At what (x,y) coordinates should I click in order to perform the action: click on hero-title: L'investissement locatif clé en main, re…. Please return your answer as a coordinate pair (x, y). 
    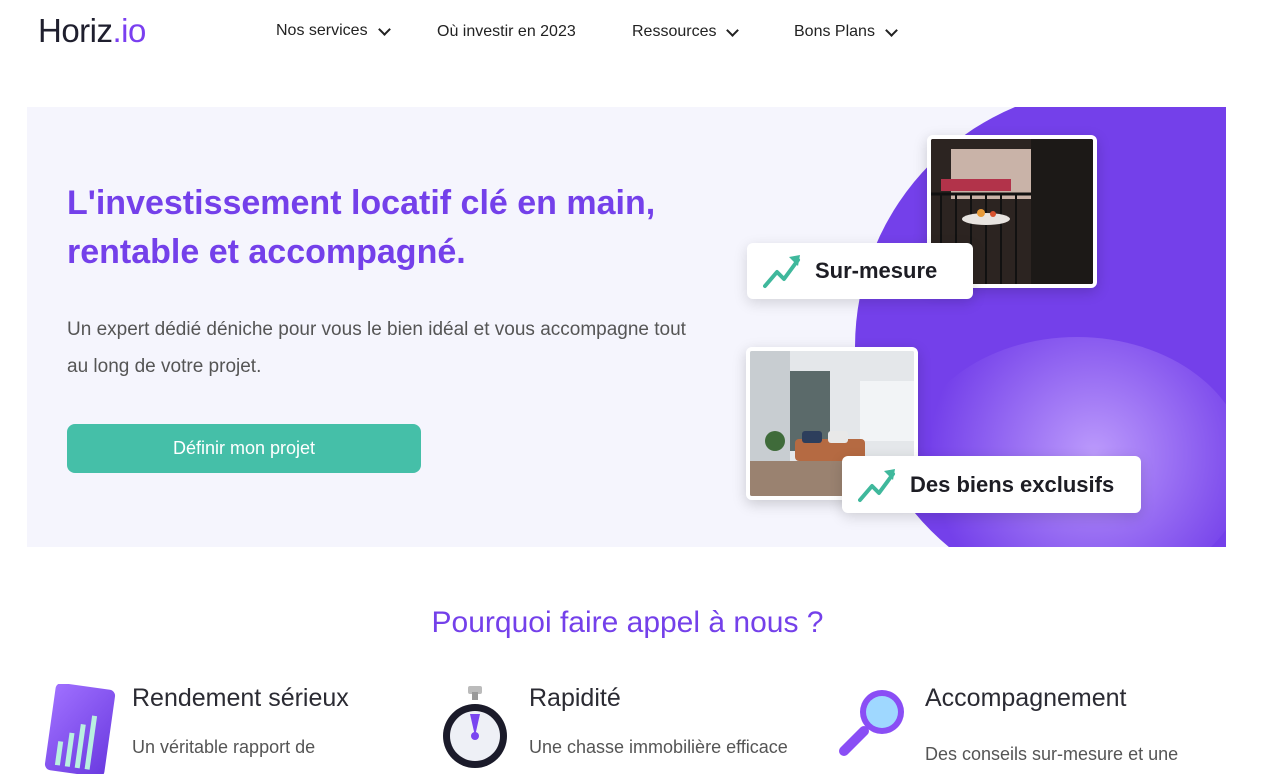
    Looking at the image, I should click on (361, 227).